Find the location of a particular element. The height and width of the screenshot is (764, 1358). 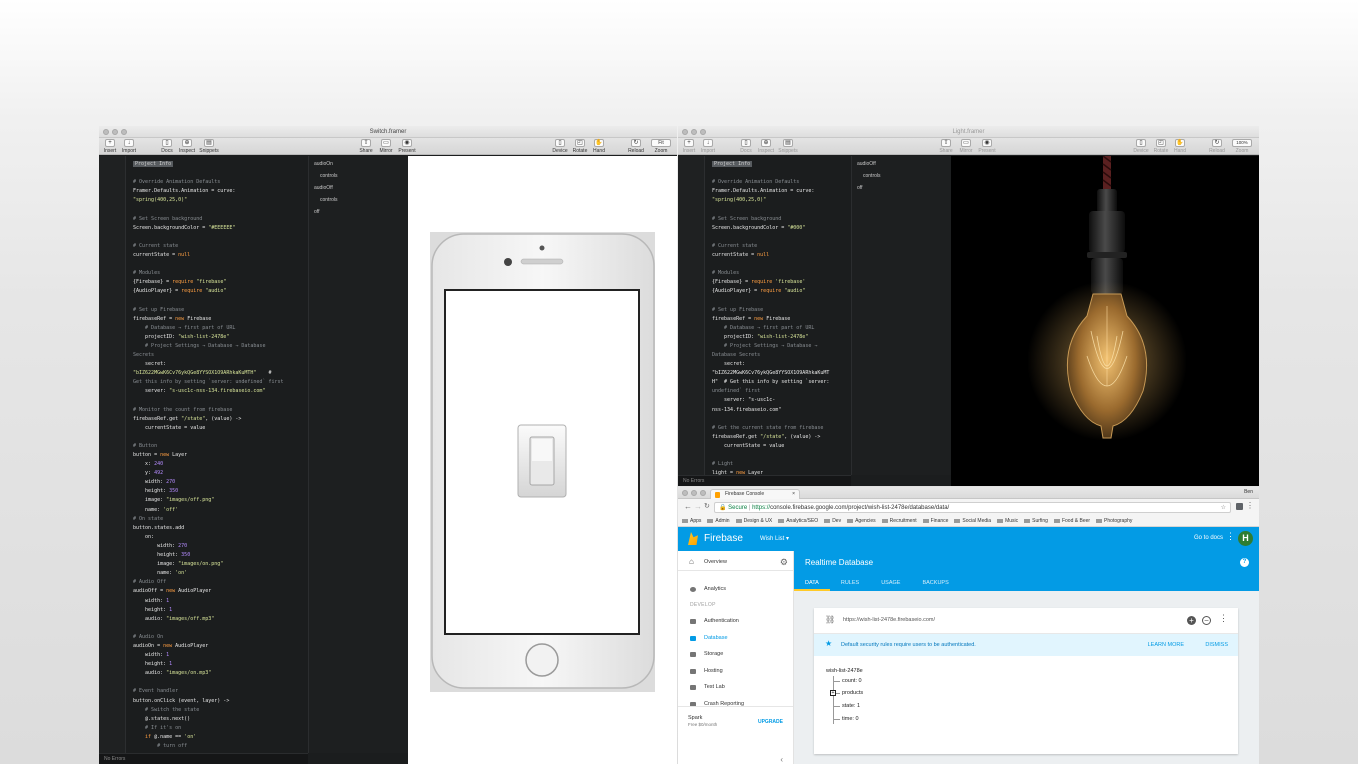

remove-icon: − is located at coordinates (1206, 620).